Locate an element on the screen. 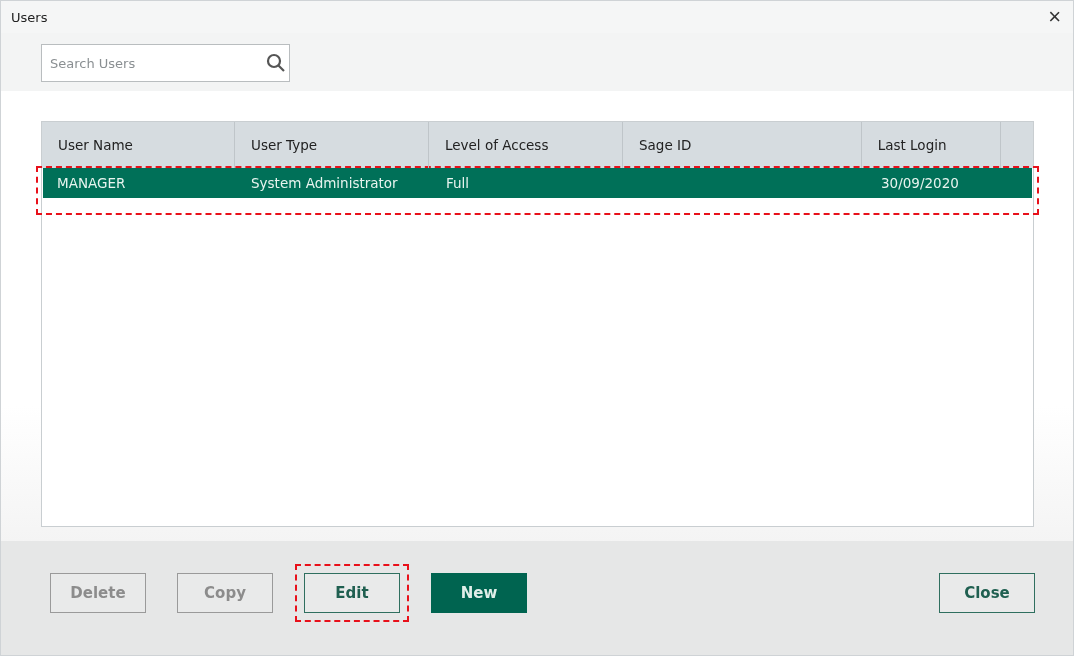  table-cell: 30/09/2020 is located at coordinates (920, 183).